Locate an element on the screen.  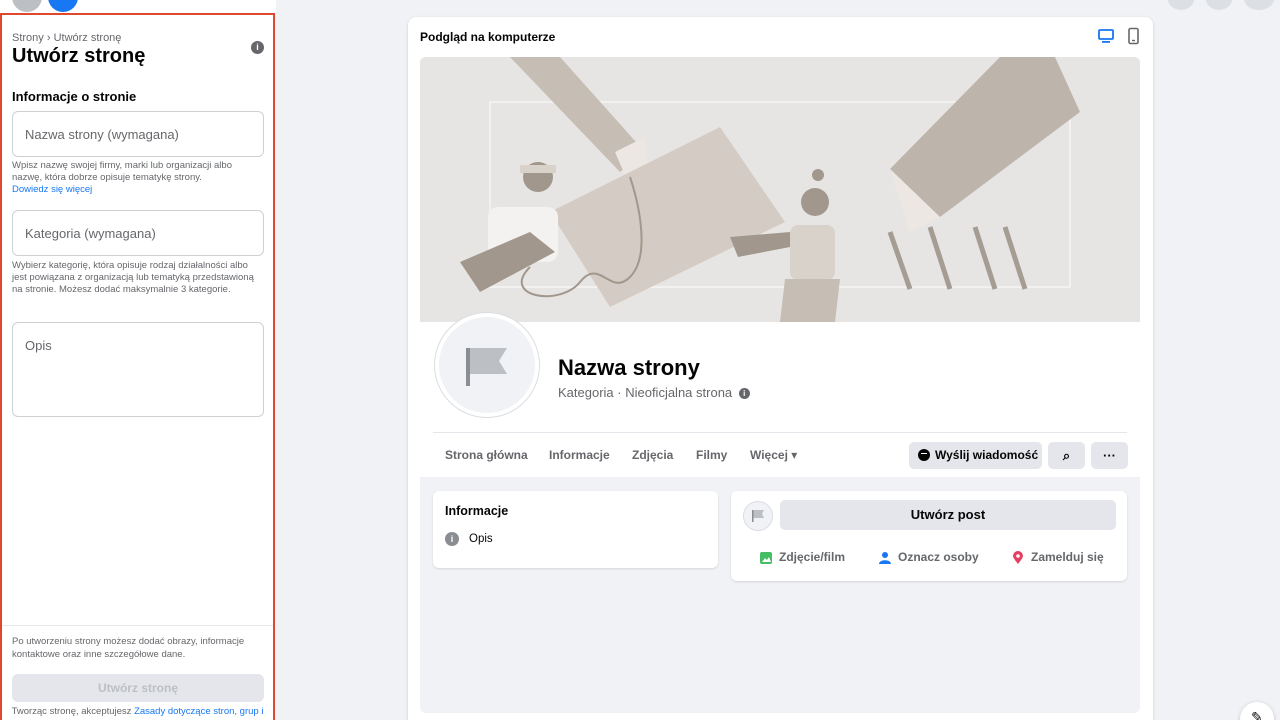
category-placeholder: Kategoria (wymagana) is located at coordinates (90, 233).